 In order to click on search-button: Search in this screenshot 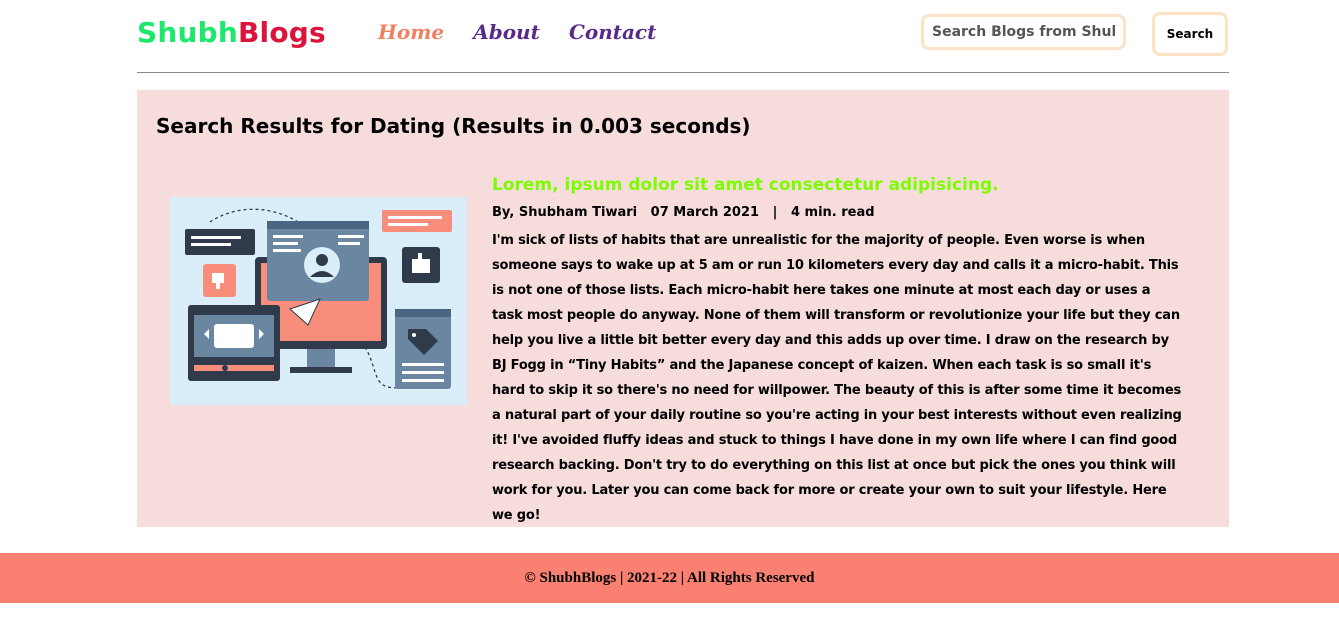, I will do `click(1190, 34)`.